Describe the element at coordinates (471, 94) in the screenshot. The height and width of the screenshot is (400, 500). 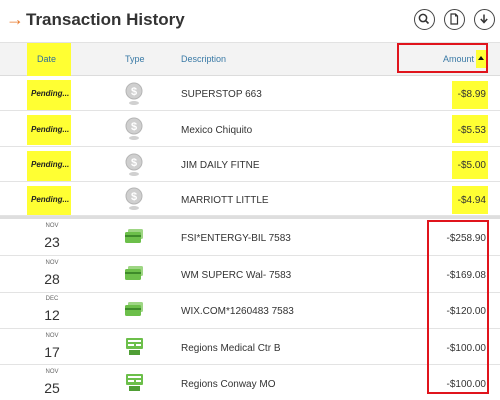
I see `row-amount: -$8.99` at that location.